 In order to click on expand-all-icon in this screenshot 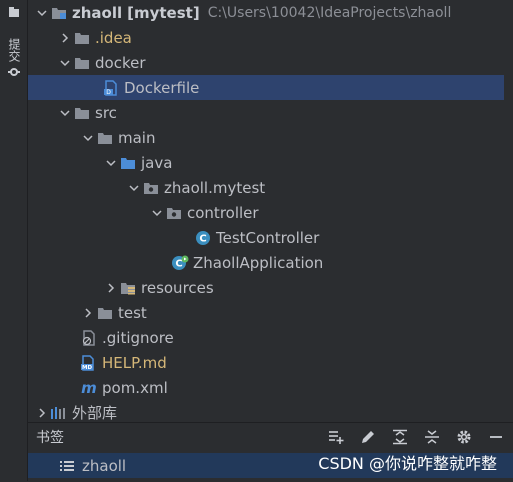, I will do `click(400, 437)`.